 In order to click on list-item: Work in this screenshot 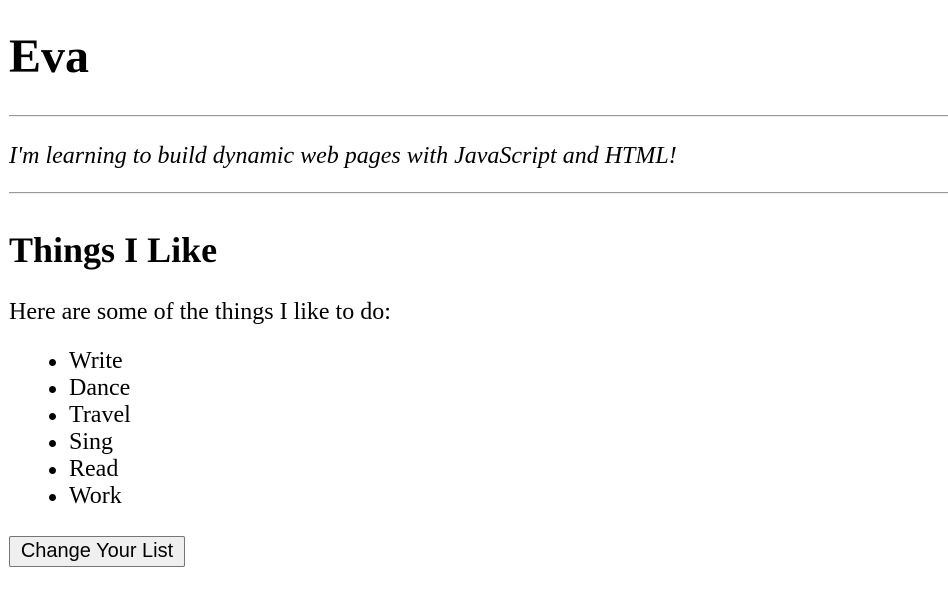, I will do `click(70, 496)`.